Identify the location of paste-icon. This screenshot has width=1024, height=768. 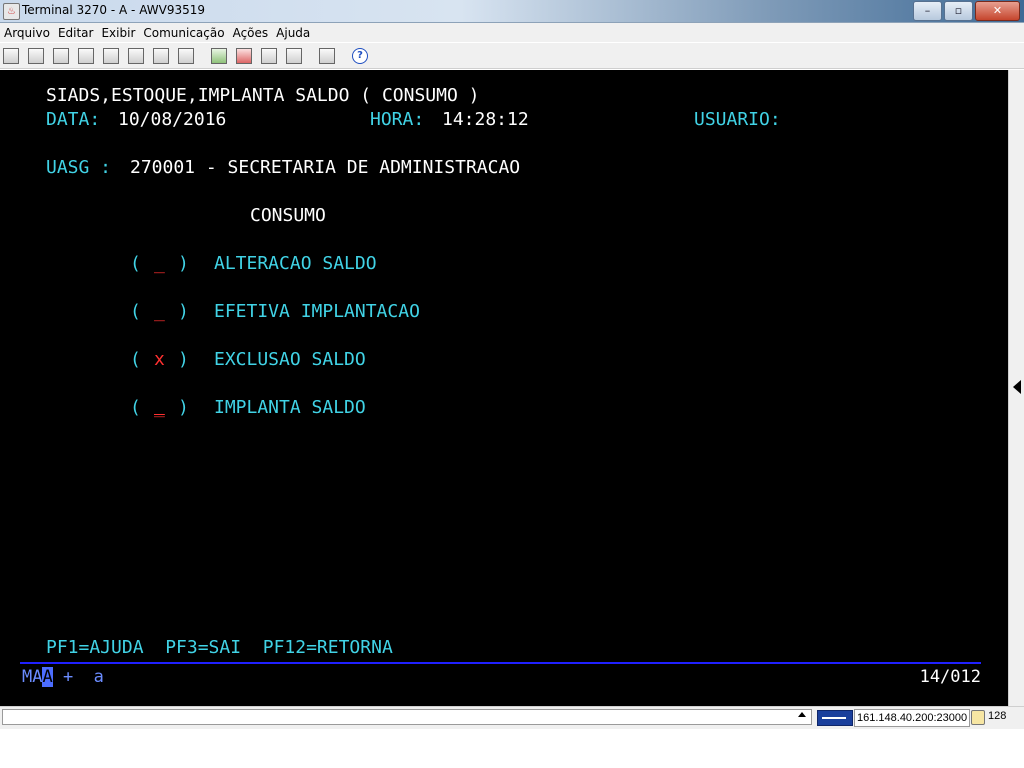
(111, 55).